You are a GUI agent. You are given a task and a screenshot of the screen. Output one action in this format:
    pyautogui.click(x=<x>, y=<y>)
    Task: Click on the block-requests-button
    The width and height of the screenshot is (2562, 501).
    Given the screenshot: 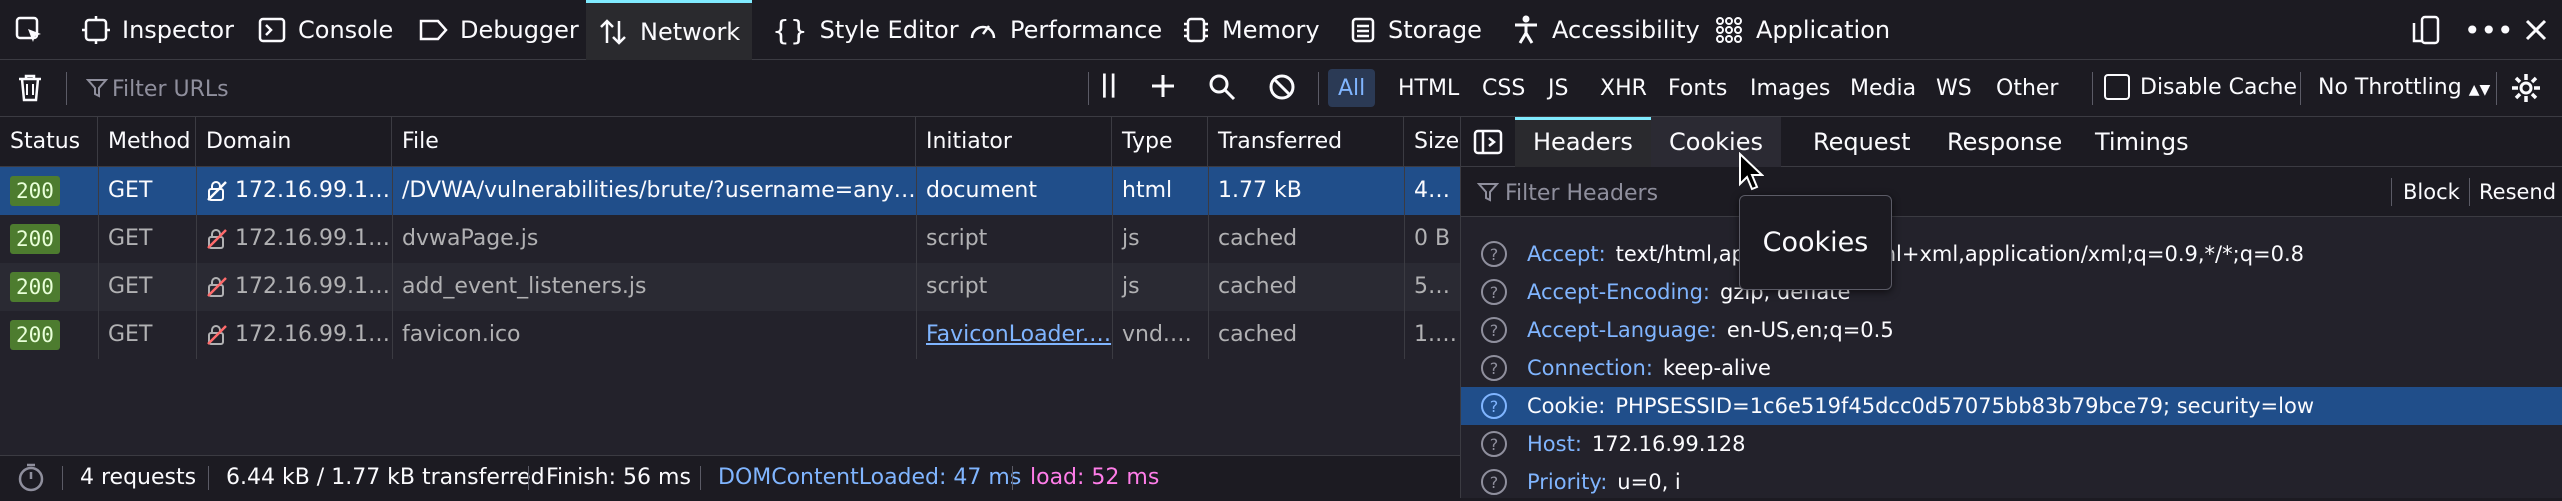 What is the action you would take?
    pyautogui.click(x=1282, y=89)
    